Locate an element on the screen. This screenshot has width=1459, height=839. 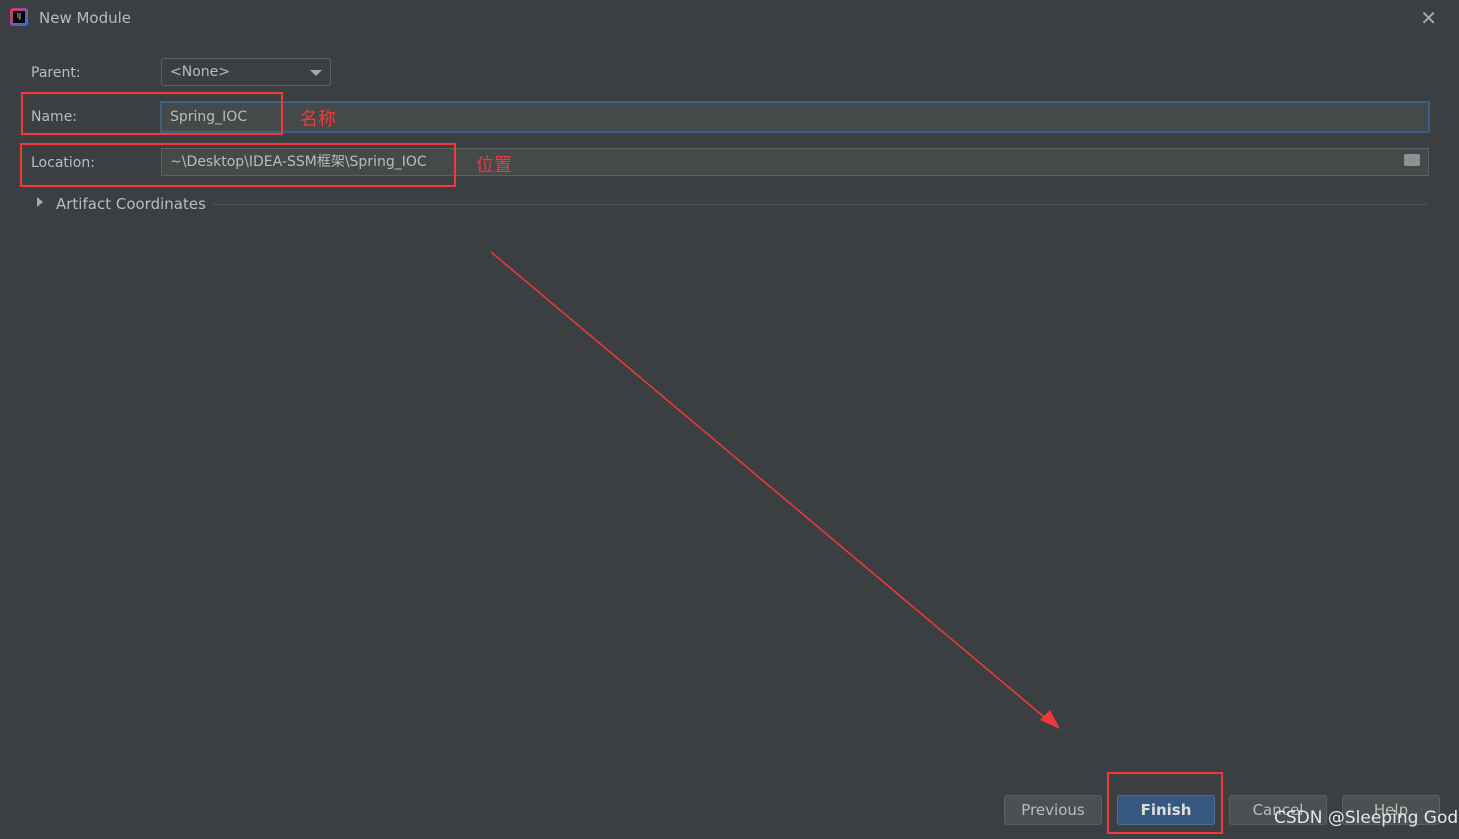
finish-highlight-box is located at coordinates (1165, 803).